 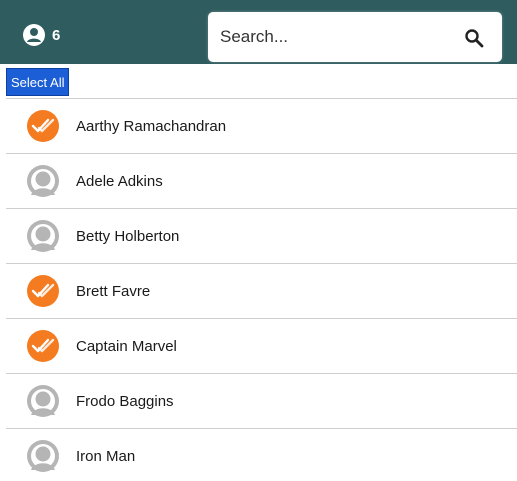 I want to click on user-count-value: 6, so click(x=56, y=35).